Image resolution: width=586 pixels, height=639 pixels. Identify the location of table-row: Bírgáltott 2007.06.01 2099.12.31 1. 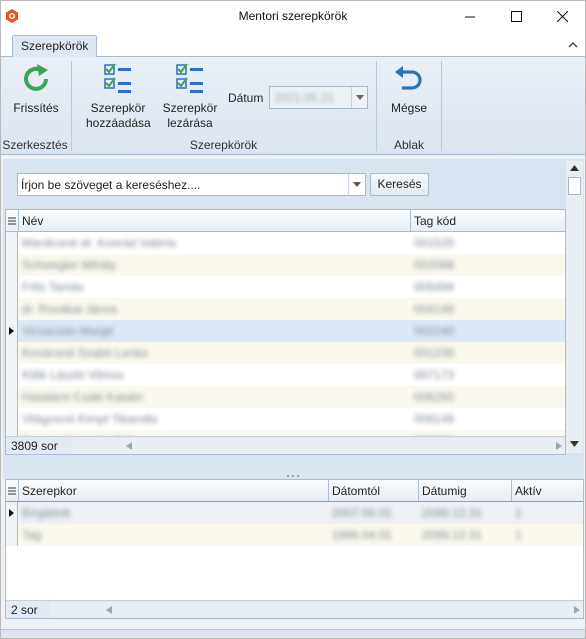
(294, 513).